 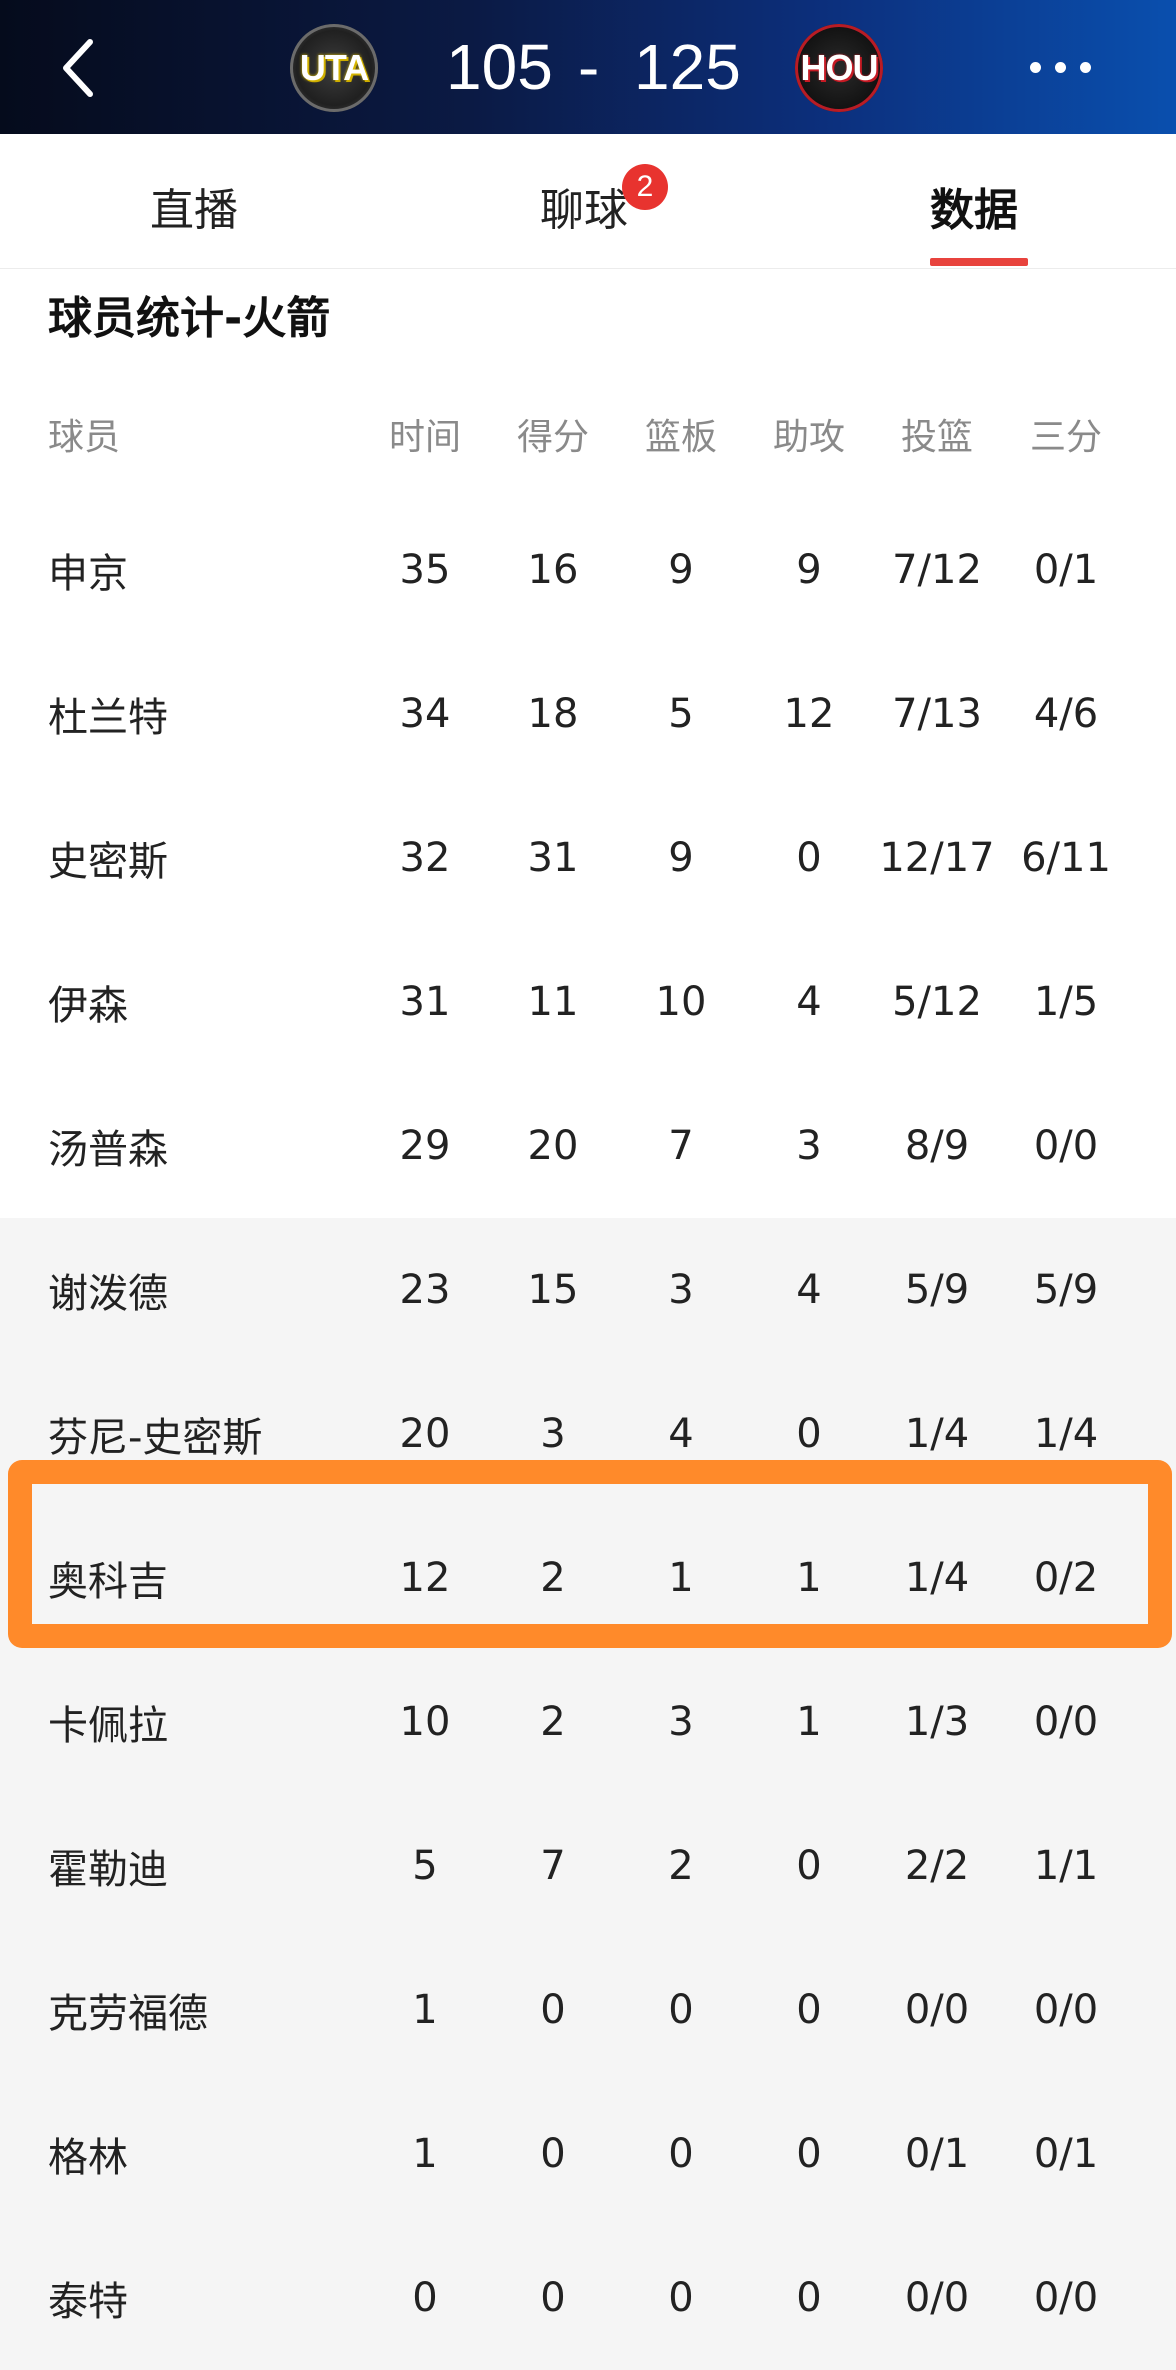 What do you see at coordinates (588, 2298) in the screenshot?
I see `table-row: 泰特 0 0 0 0 0/0 0/0 0` at bounding box center [588, 2298].